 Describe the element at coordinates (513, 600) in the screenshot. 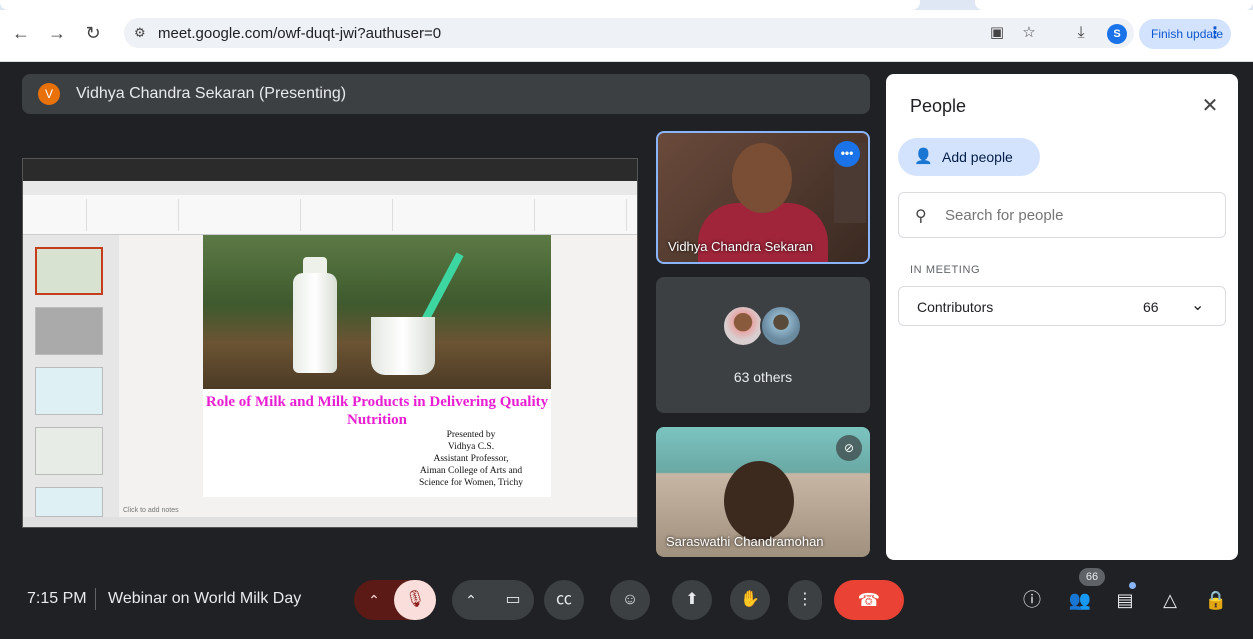

I see `camera-button: ▭` at that location.